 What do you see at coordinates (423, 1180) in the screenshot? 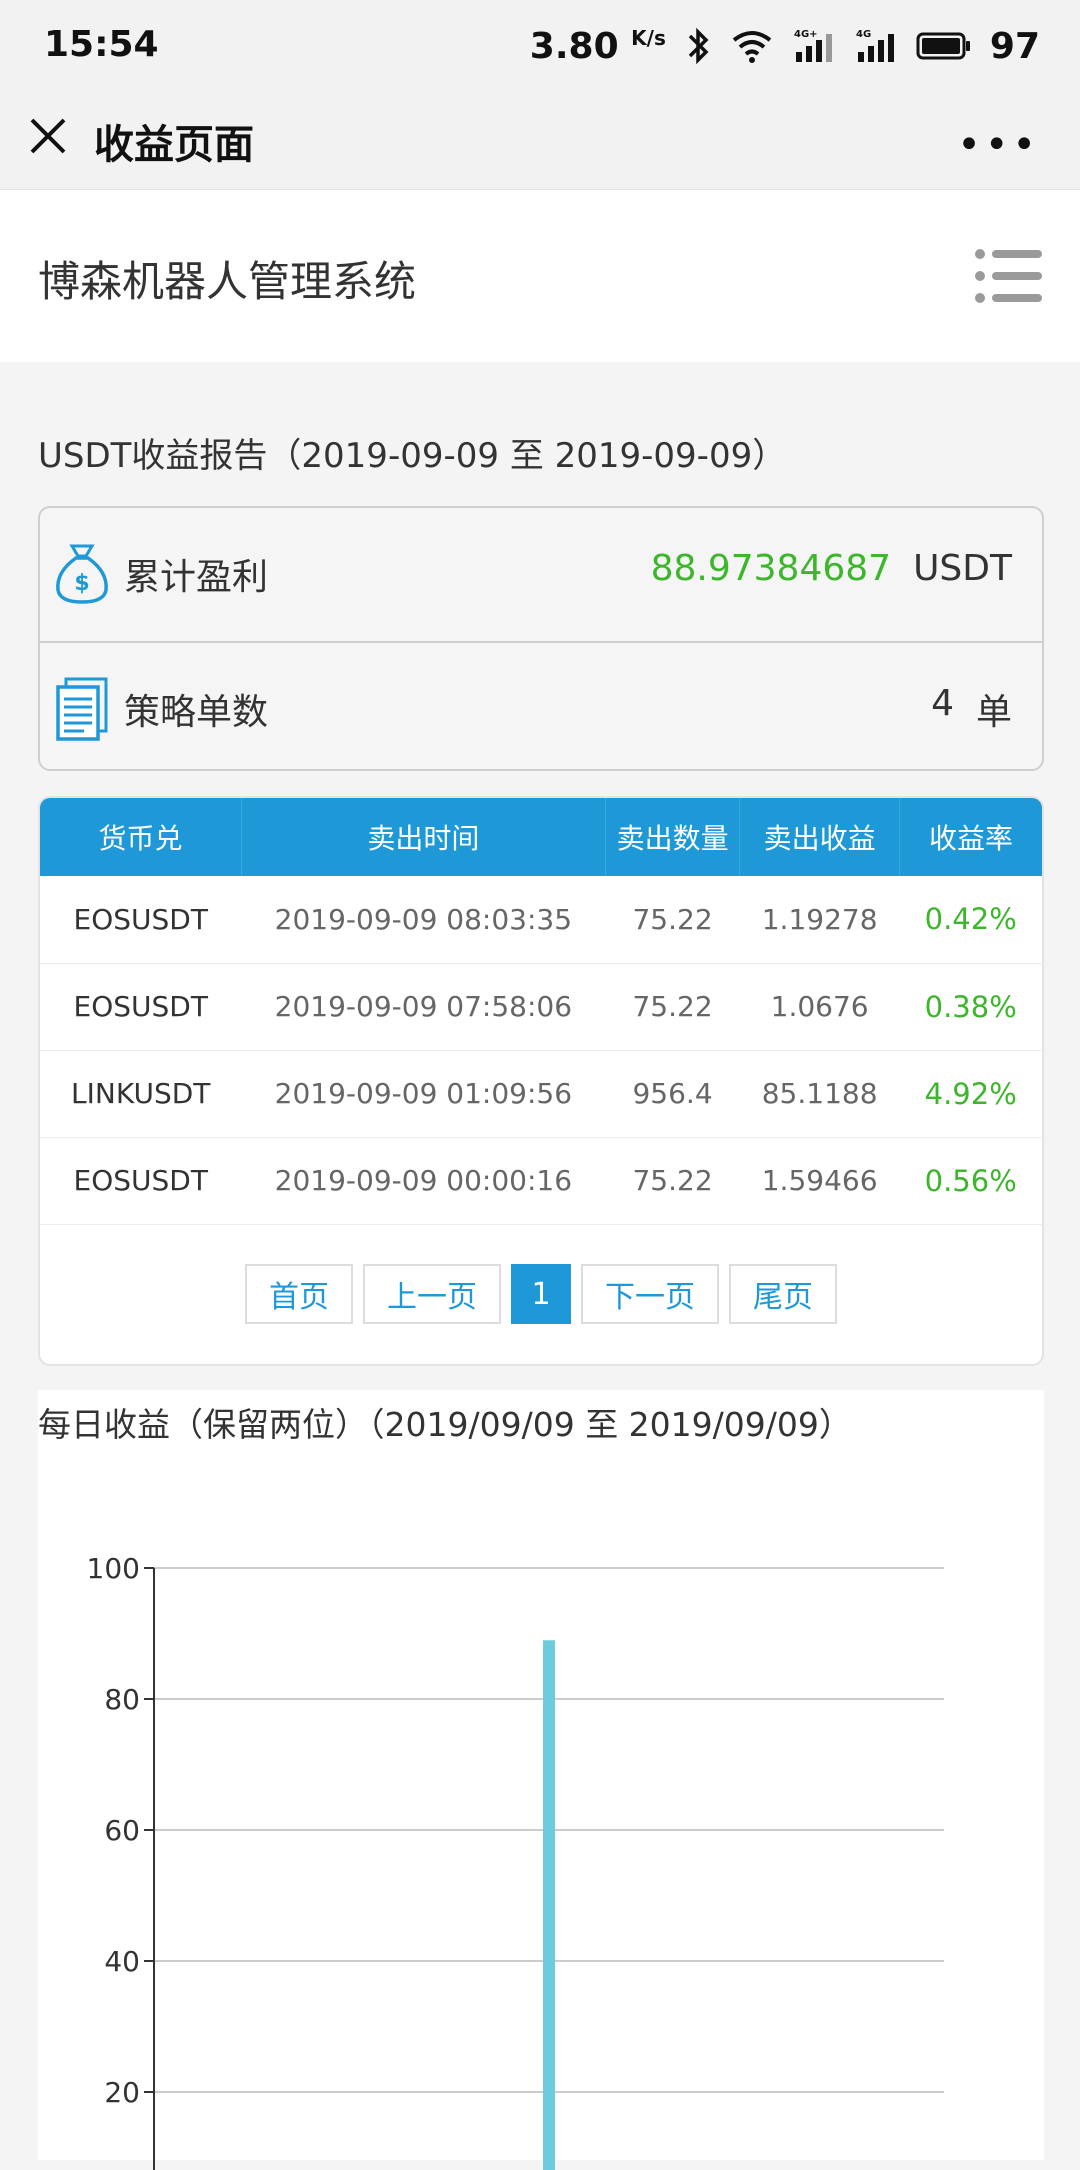
I see `cell-time: 2019-09-09 00:00:16` at bounding box center [423, 1180].